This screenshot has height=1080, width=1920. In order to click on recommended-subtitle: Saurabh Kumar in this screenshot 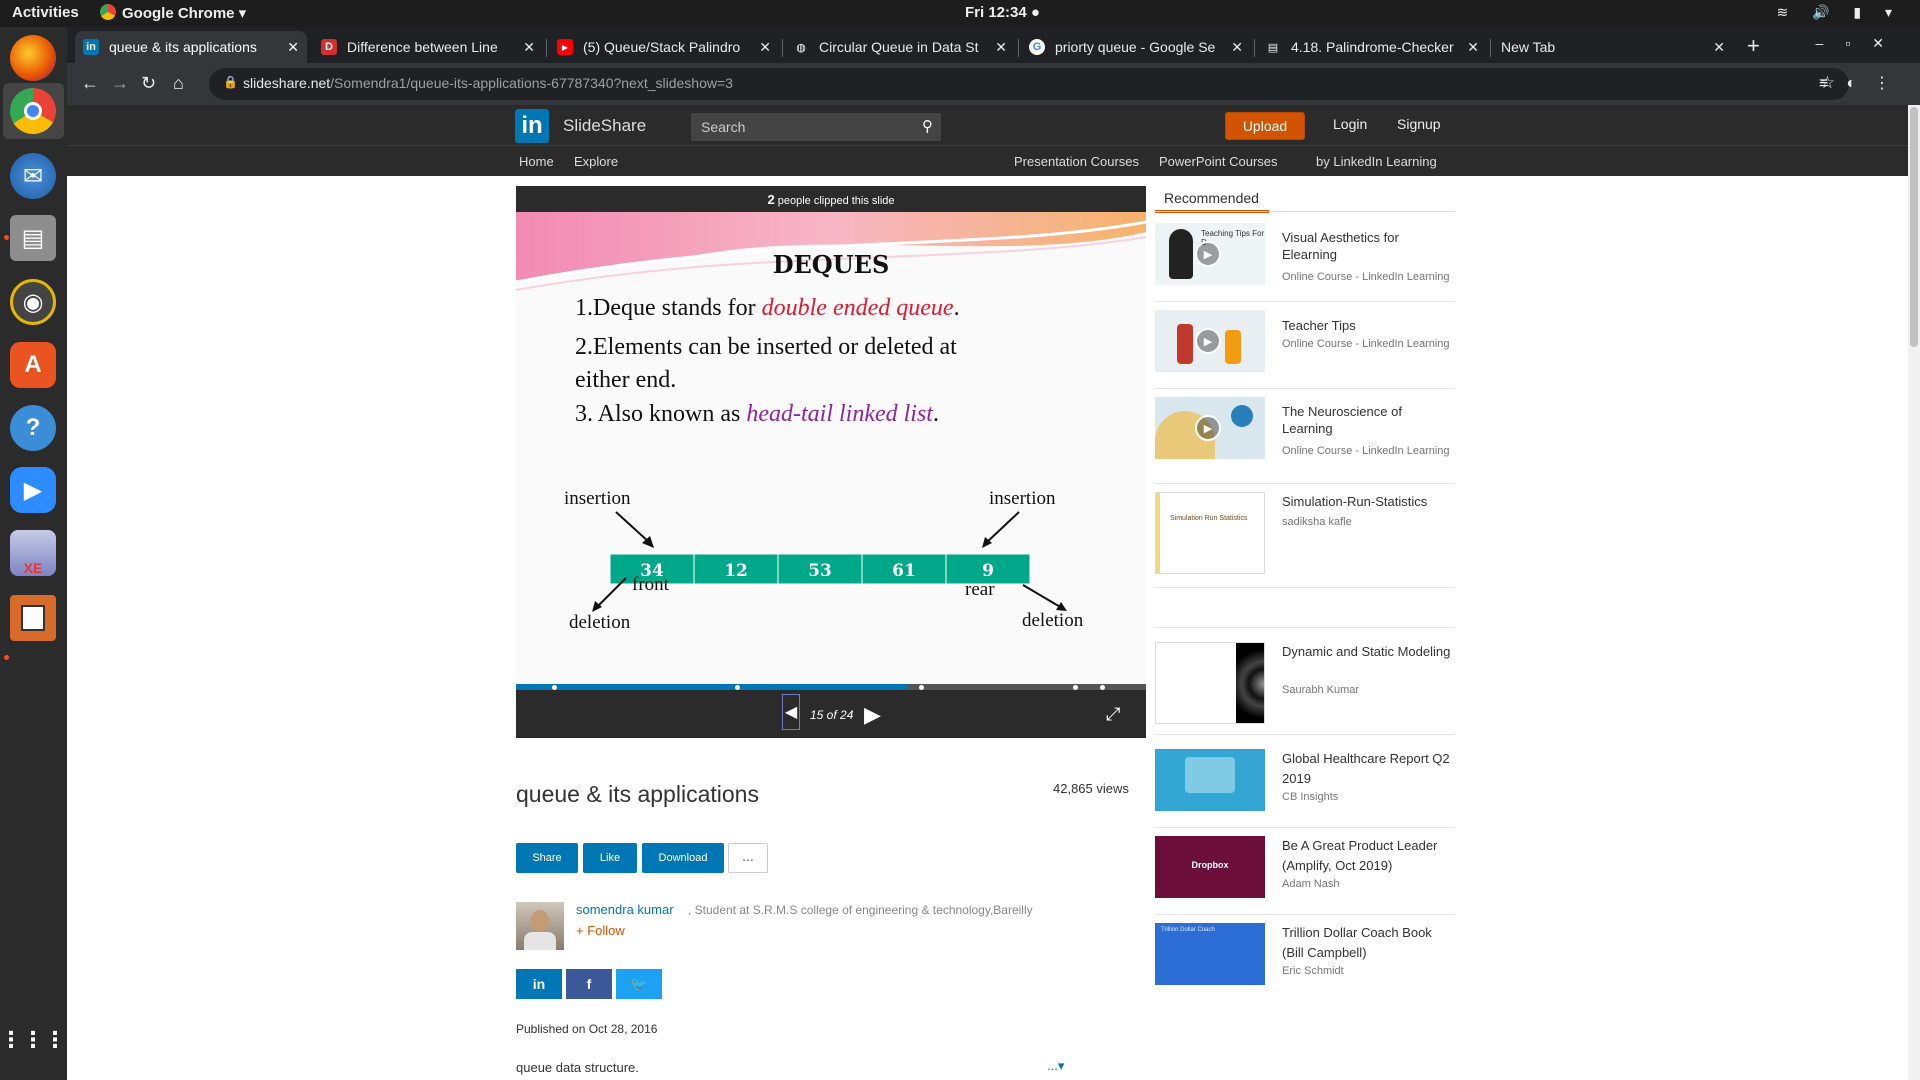, I will do `click(1321, 690)`.